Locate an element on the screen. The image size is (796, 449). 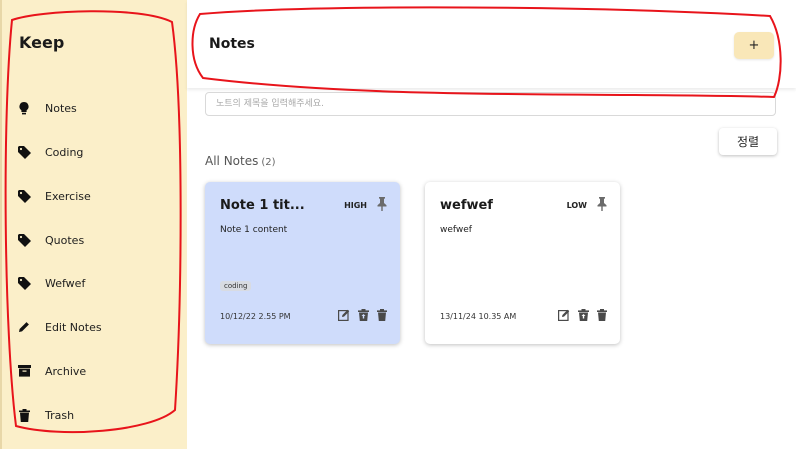
app-brand: Keep is located at coordinates (42, 42).